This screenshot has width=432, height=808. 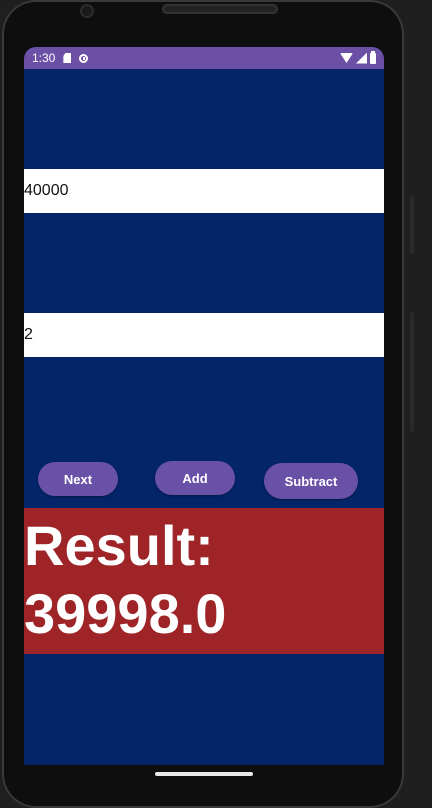 I want to click on battery-icon, so click(x=373, y=57).